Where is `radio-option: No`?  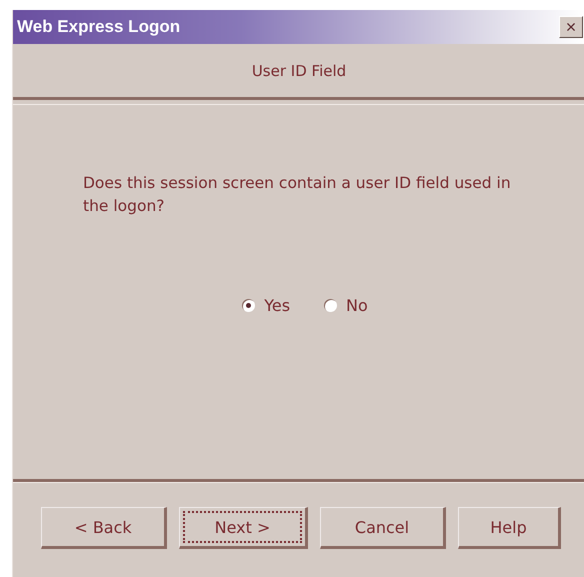 radio-option: No is located at coordinates (346, 305).